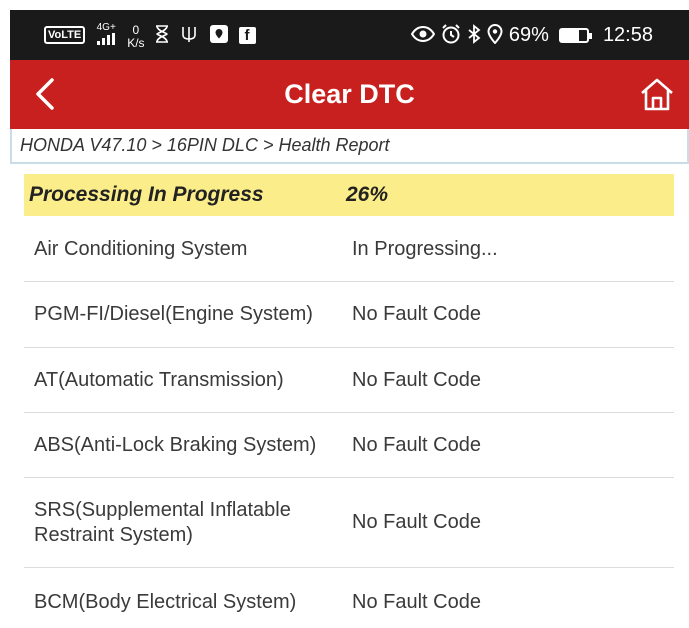  I want to click on system-name: BCM(Body Electrical System), so click(165, 602).